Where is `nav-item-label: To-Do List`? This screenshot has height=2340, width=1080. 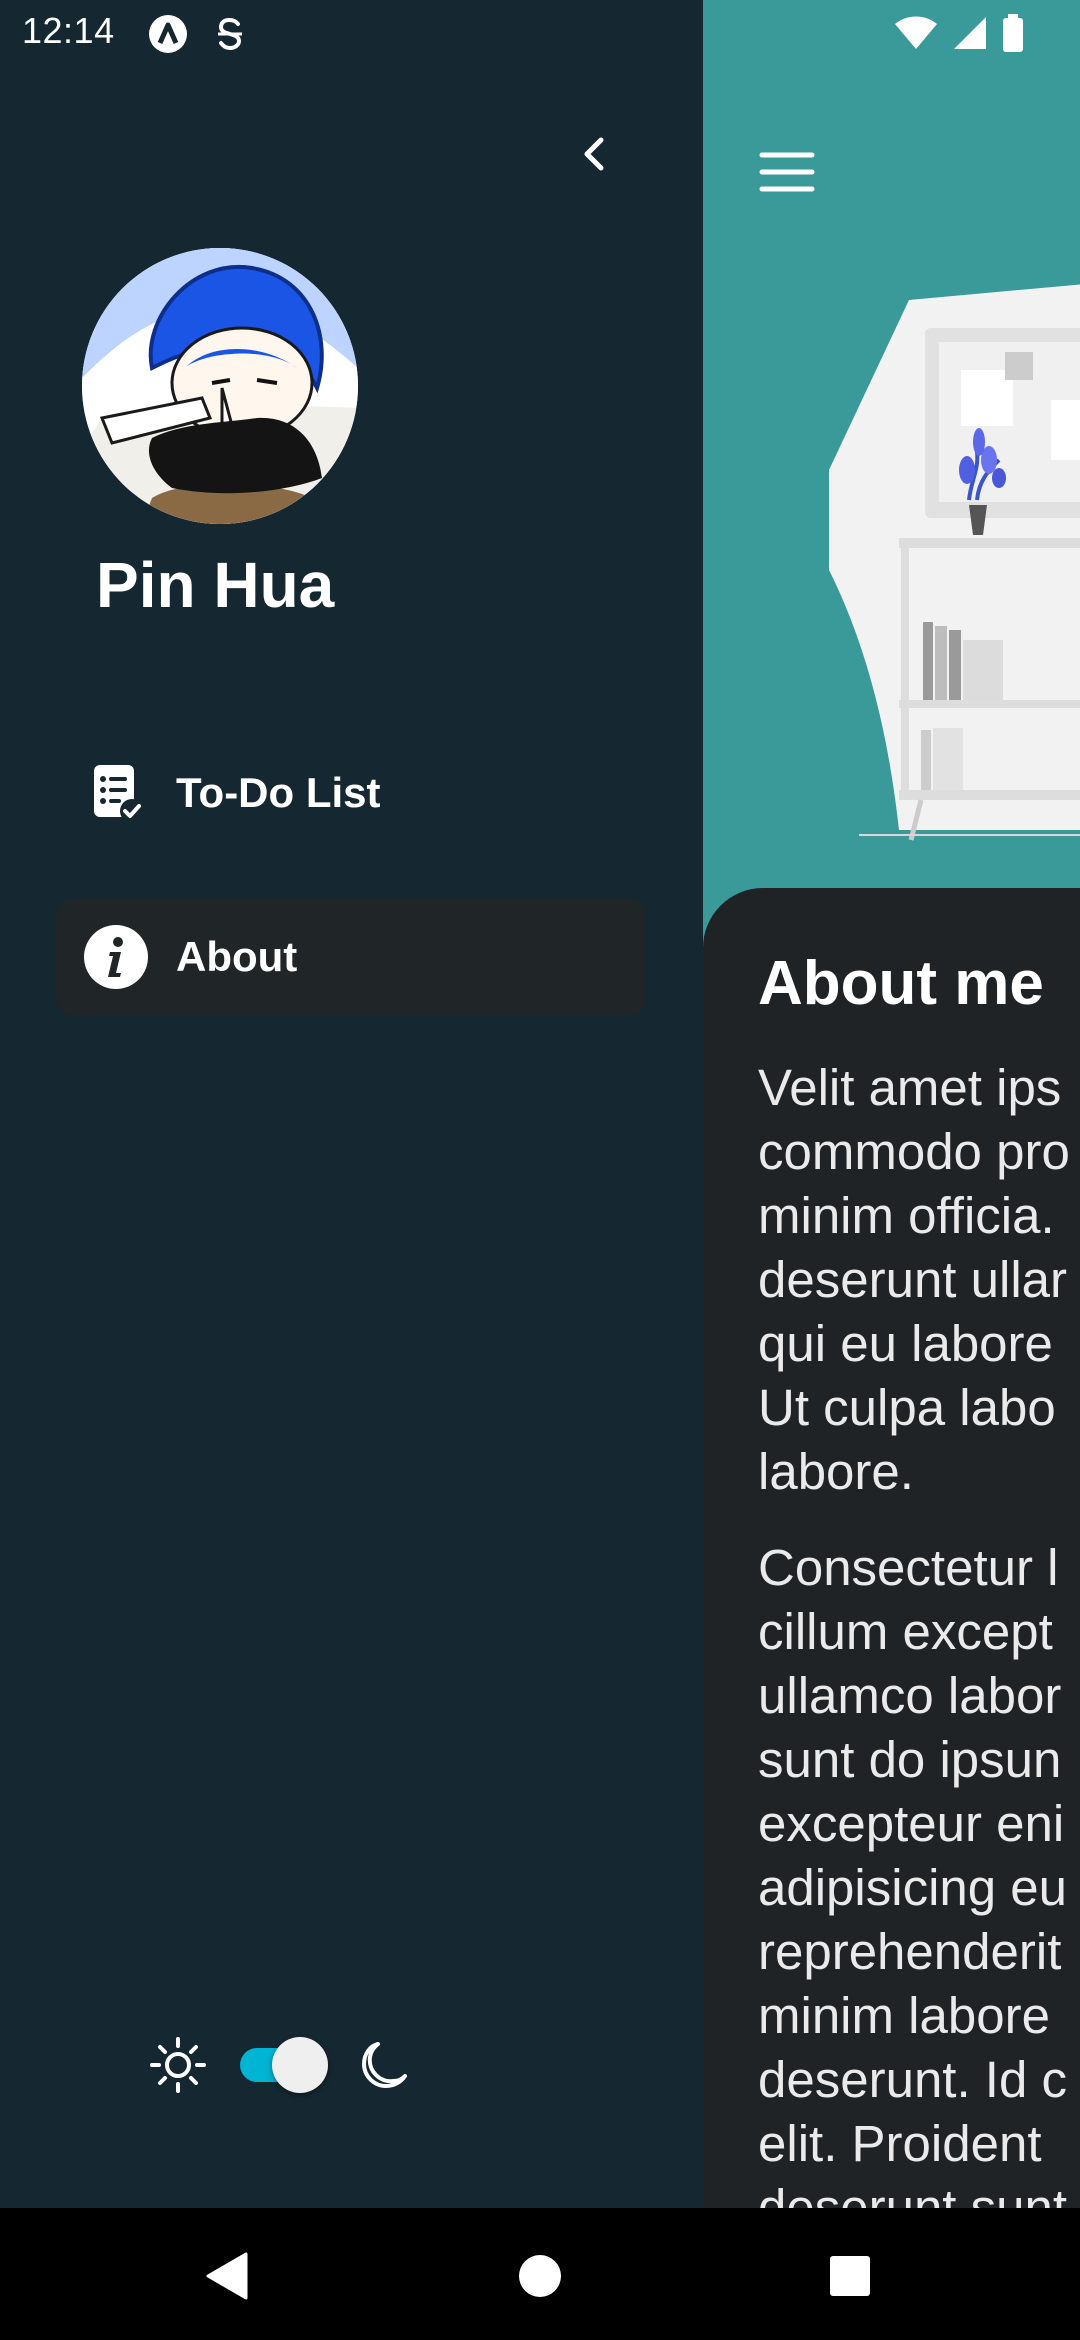 nav-item-label: To-Do List is located at coordinates (278, 792).